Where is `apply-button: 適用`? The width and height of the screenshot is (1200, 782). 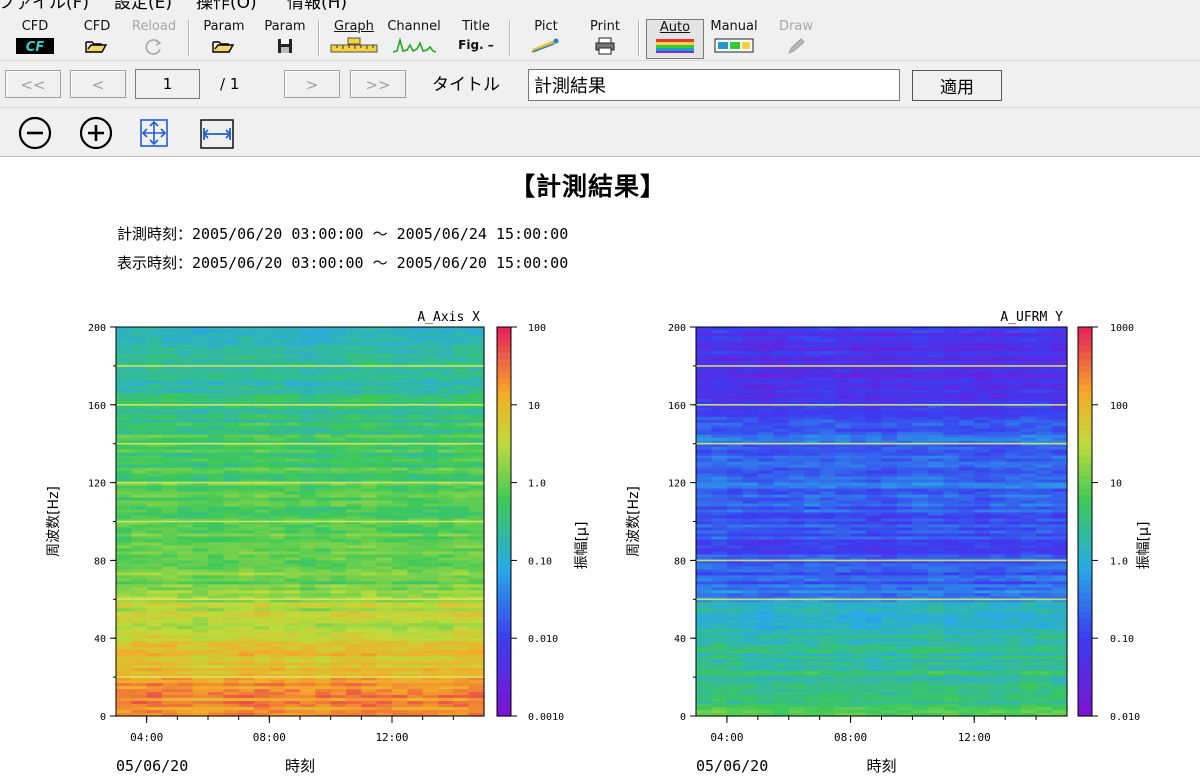 apply-button: 適用 is located at coordinates (957, 85).